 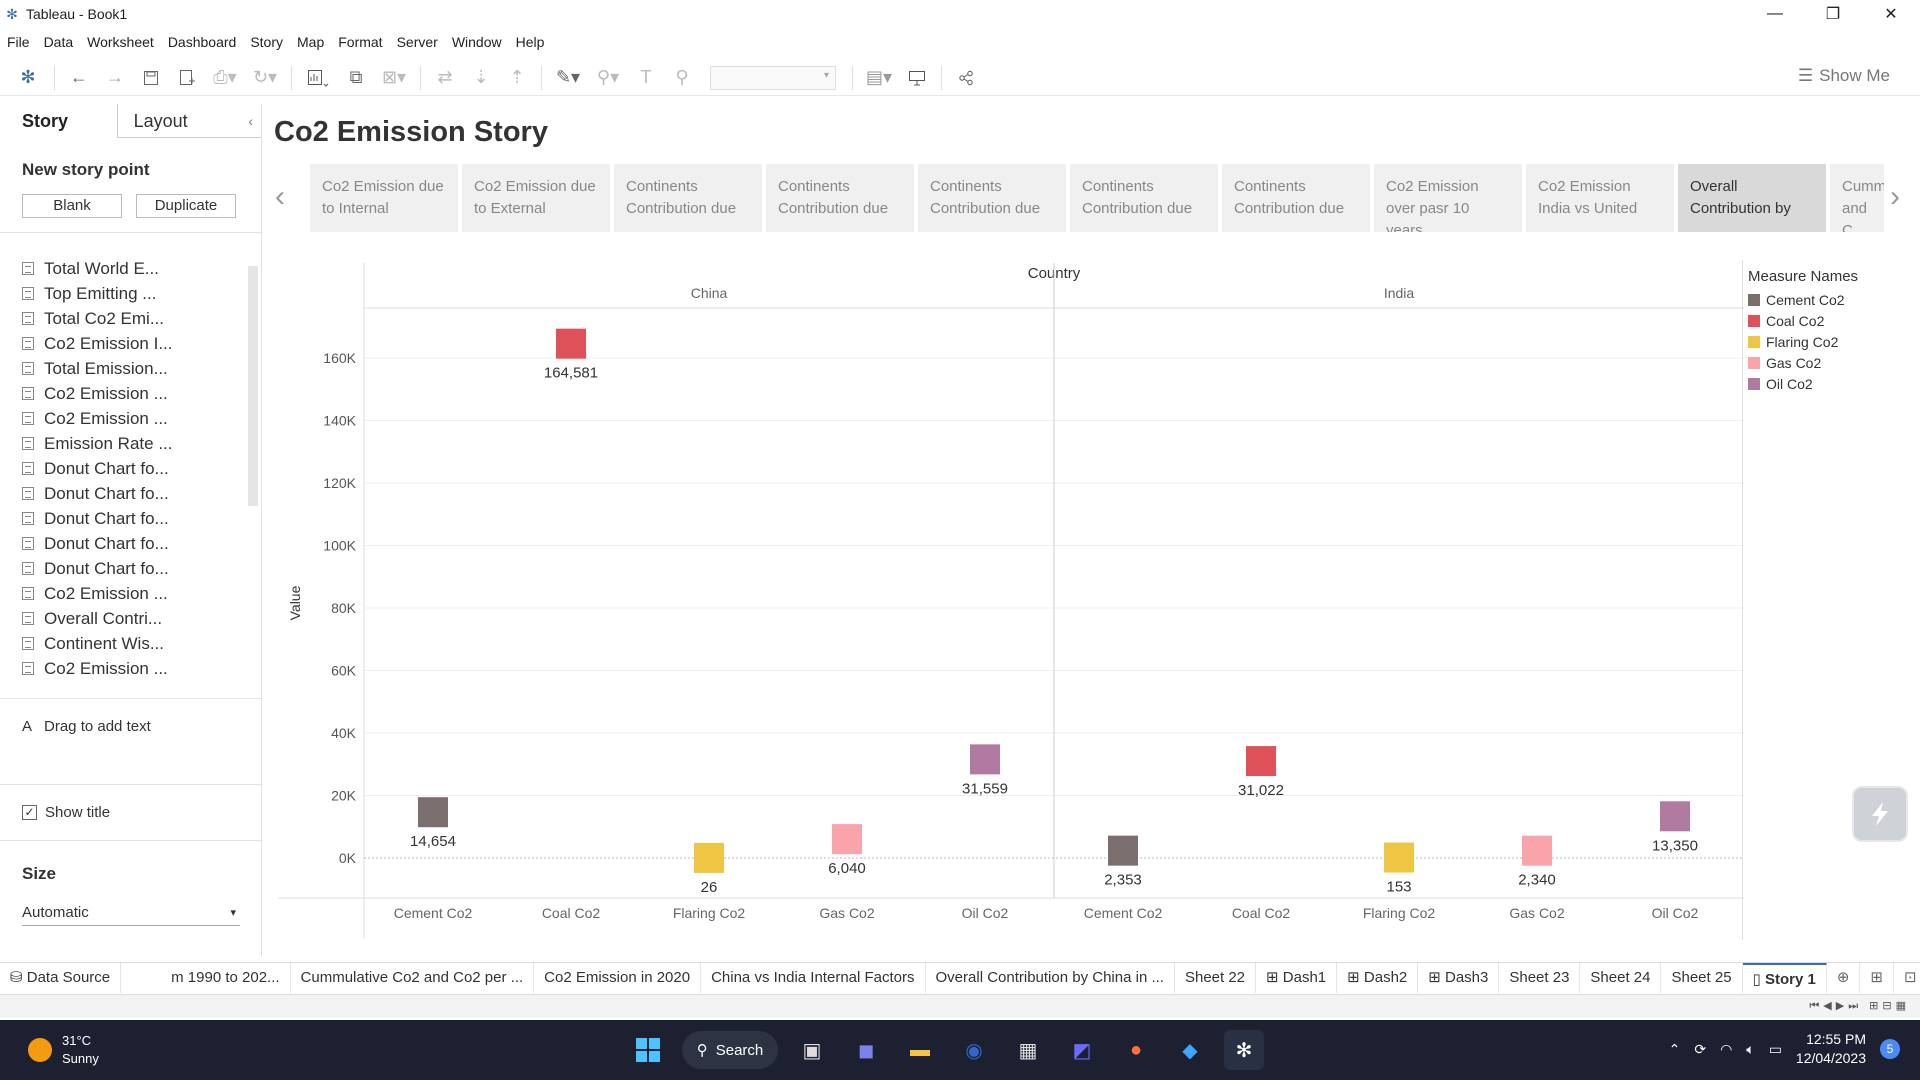 What do you see at coordinates (866, 1050) in the screenshot?
I see `teams-chat-icon: ◼` at bounding box center [866, 1050].